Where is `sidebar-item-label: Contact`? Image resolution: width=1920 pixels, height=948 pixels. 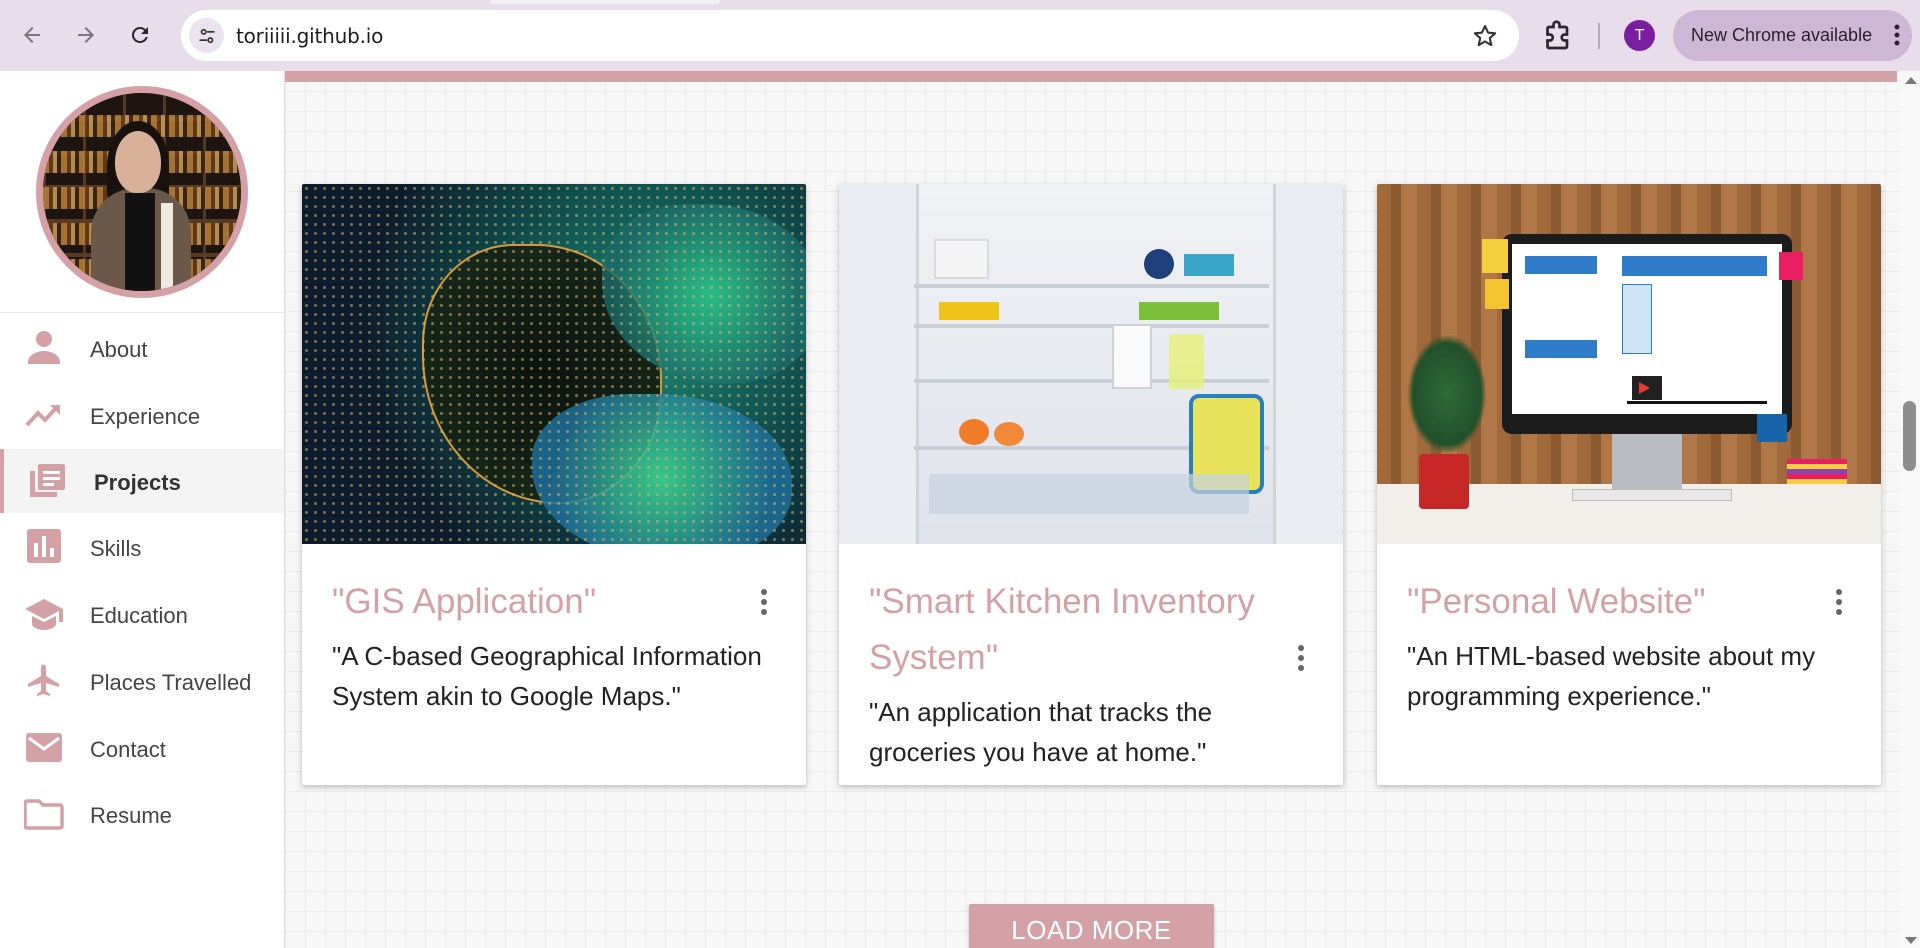 sidebar-item-label: Contact is located at coordinates (128, 749).